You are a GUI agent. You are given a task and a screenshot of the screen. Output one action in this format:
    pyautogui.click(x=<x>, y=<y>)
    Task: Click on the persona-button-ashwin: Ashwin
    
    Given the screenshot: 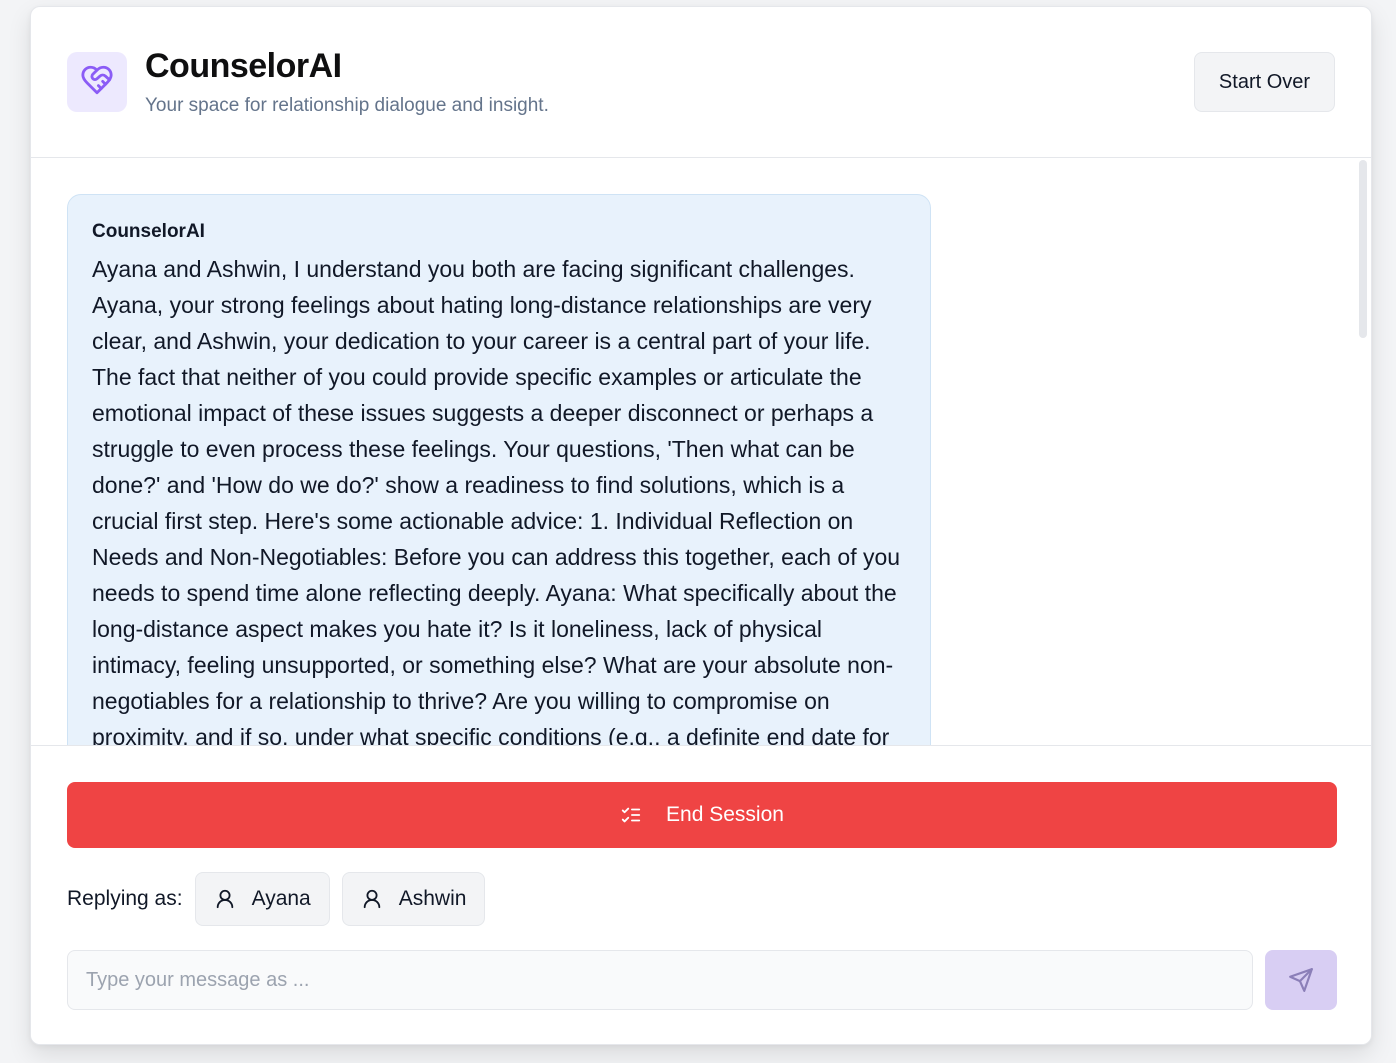 What is the action you would take?
    pyautogui.click(x=413, y=899)
    